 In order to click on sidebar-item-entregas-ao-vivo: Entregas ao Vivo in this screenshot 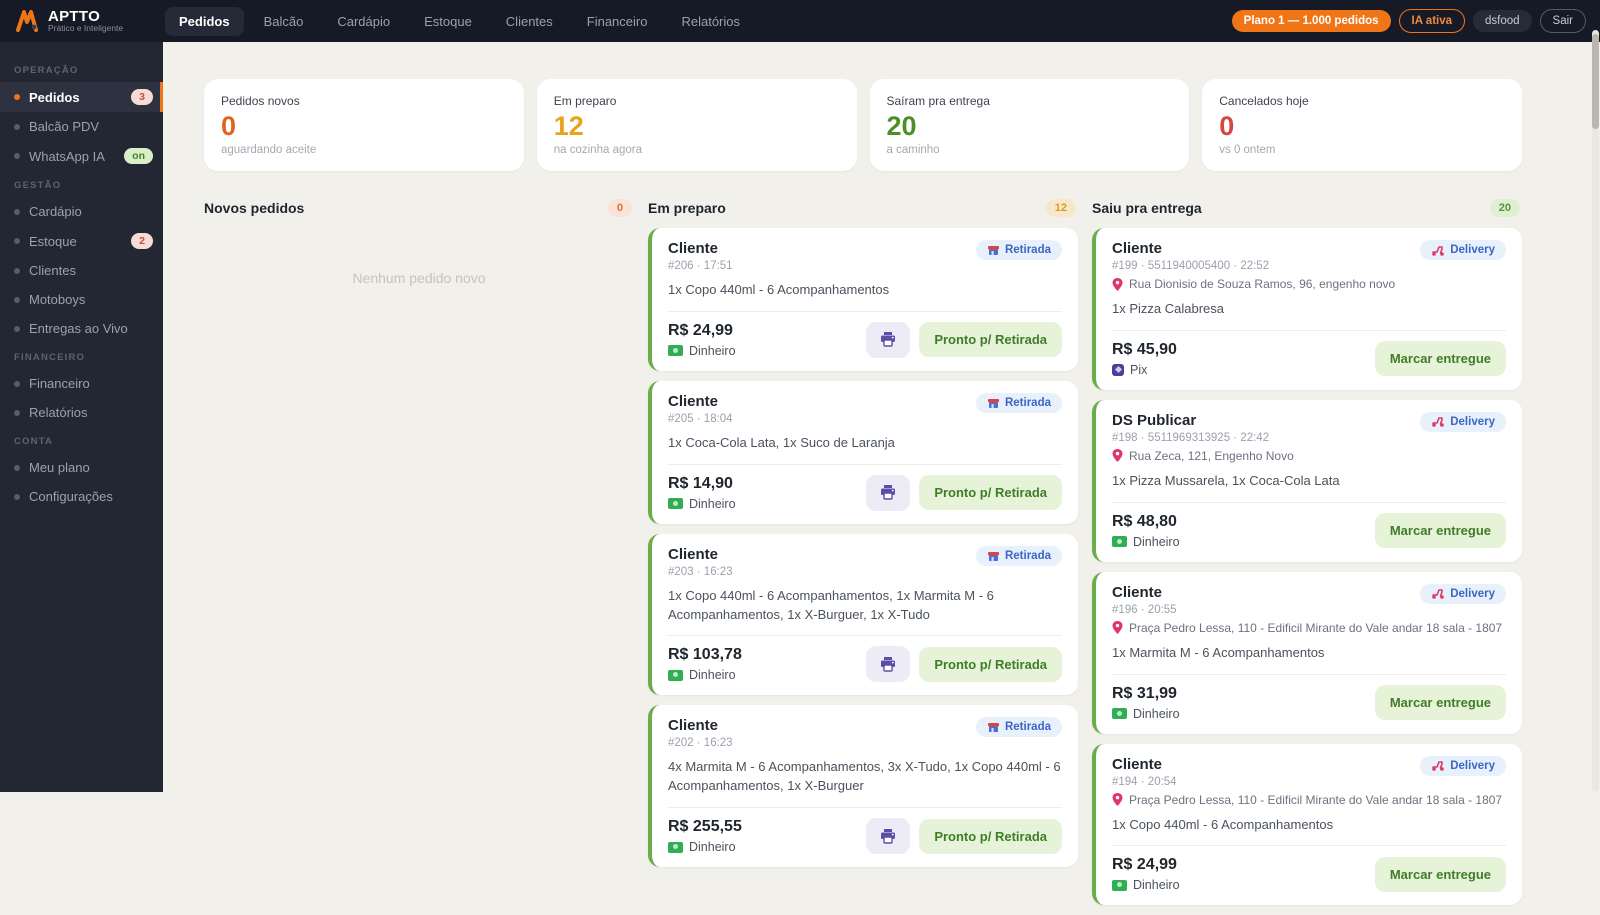, I will do `click(81, 328)`.